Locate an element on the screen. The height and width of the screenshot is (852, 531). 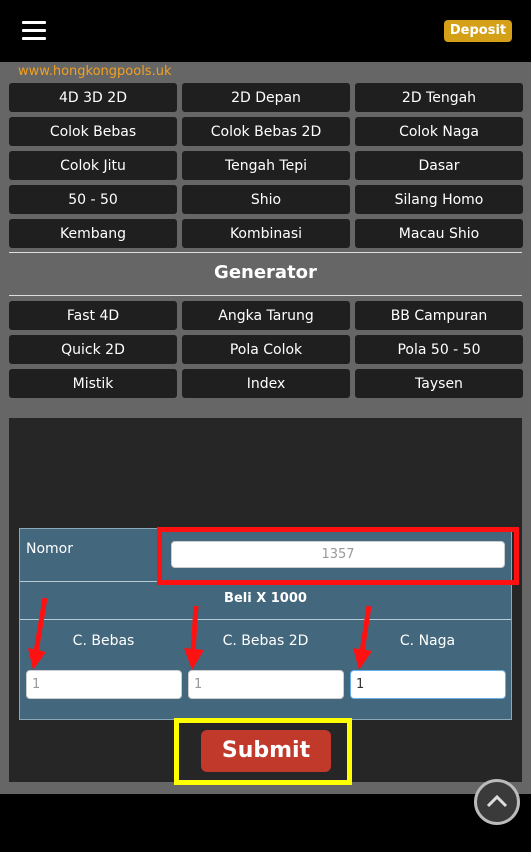
top-bar: Deposit is located at coordinates (265, 31).